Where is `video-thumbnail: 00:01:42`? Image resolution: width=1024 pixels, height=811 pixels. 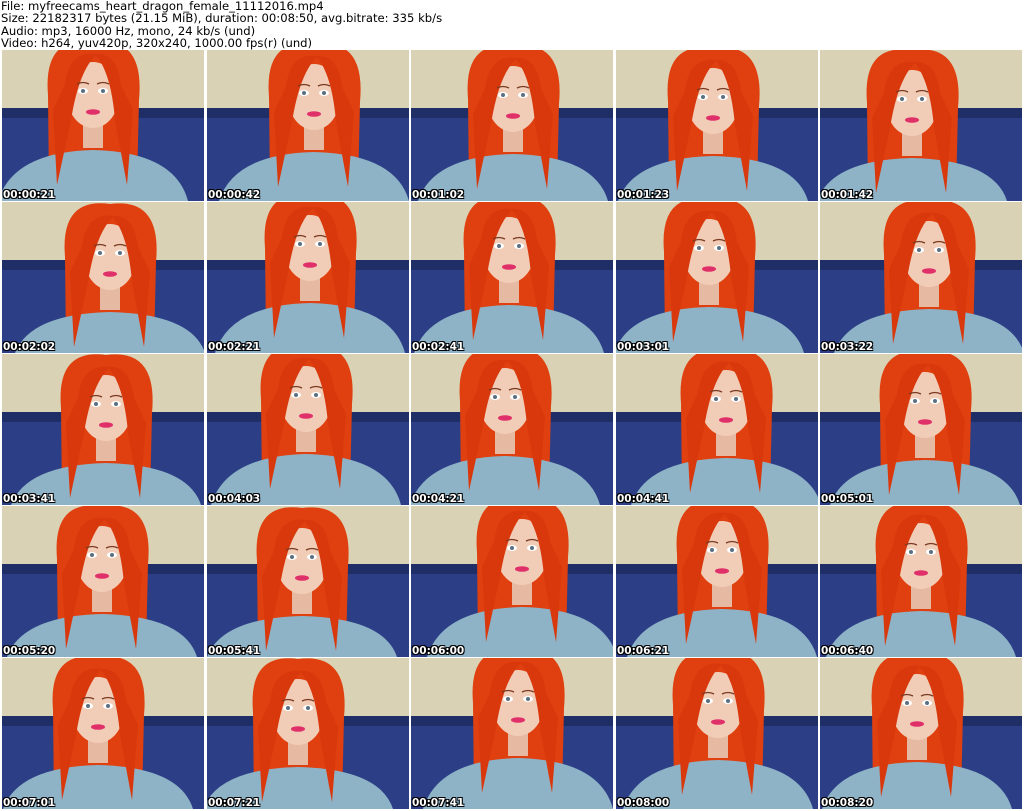 video-thumbnail: 00:01:42 is located at coordinates (921, 125).